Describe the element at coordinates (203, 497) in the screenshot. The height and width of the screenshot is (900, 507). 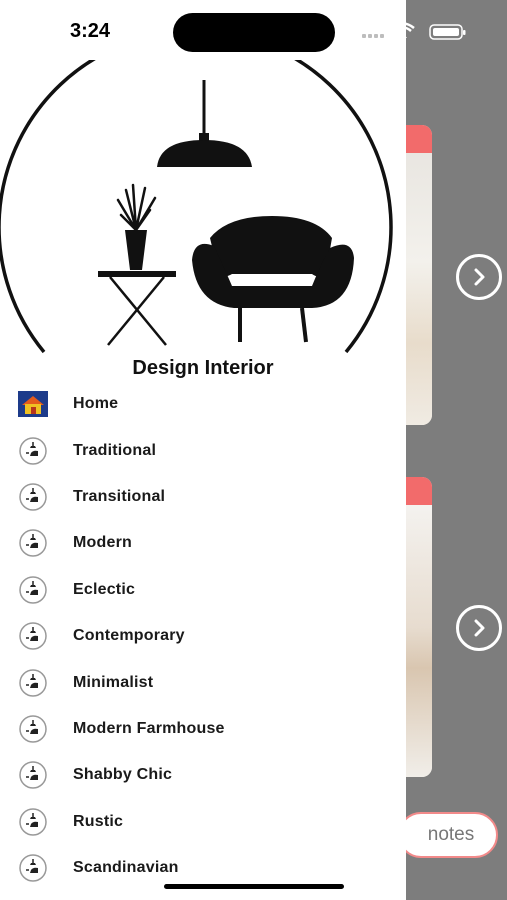
I see `menu-item-transitional: Transitional` at that location.